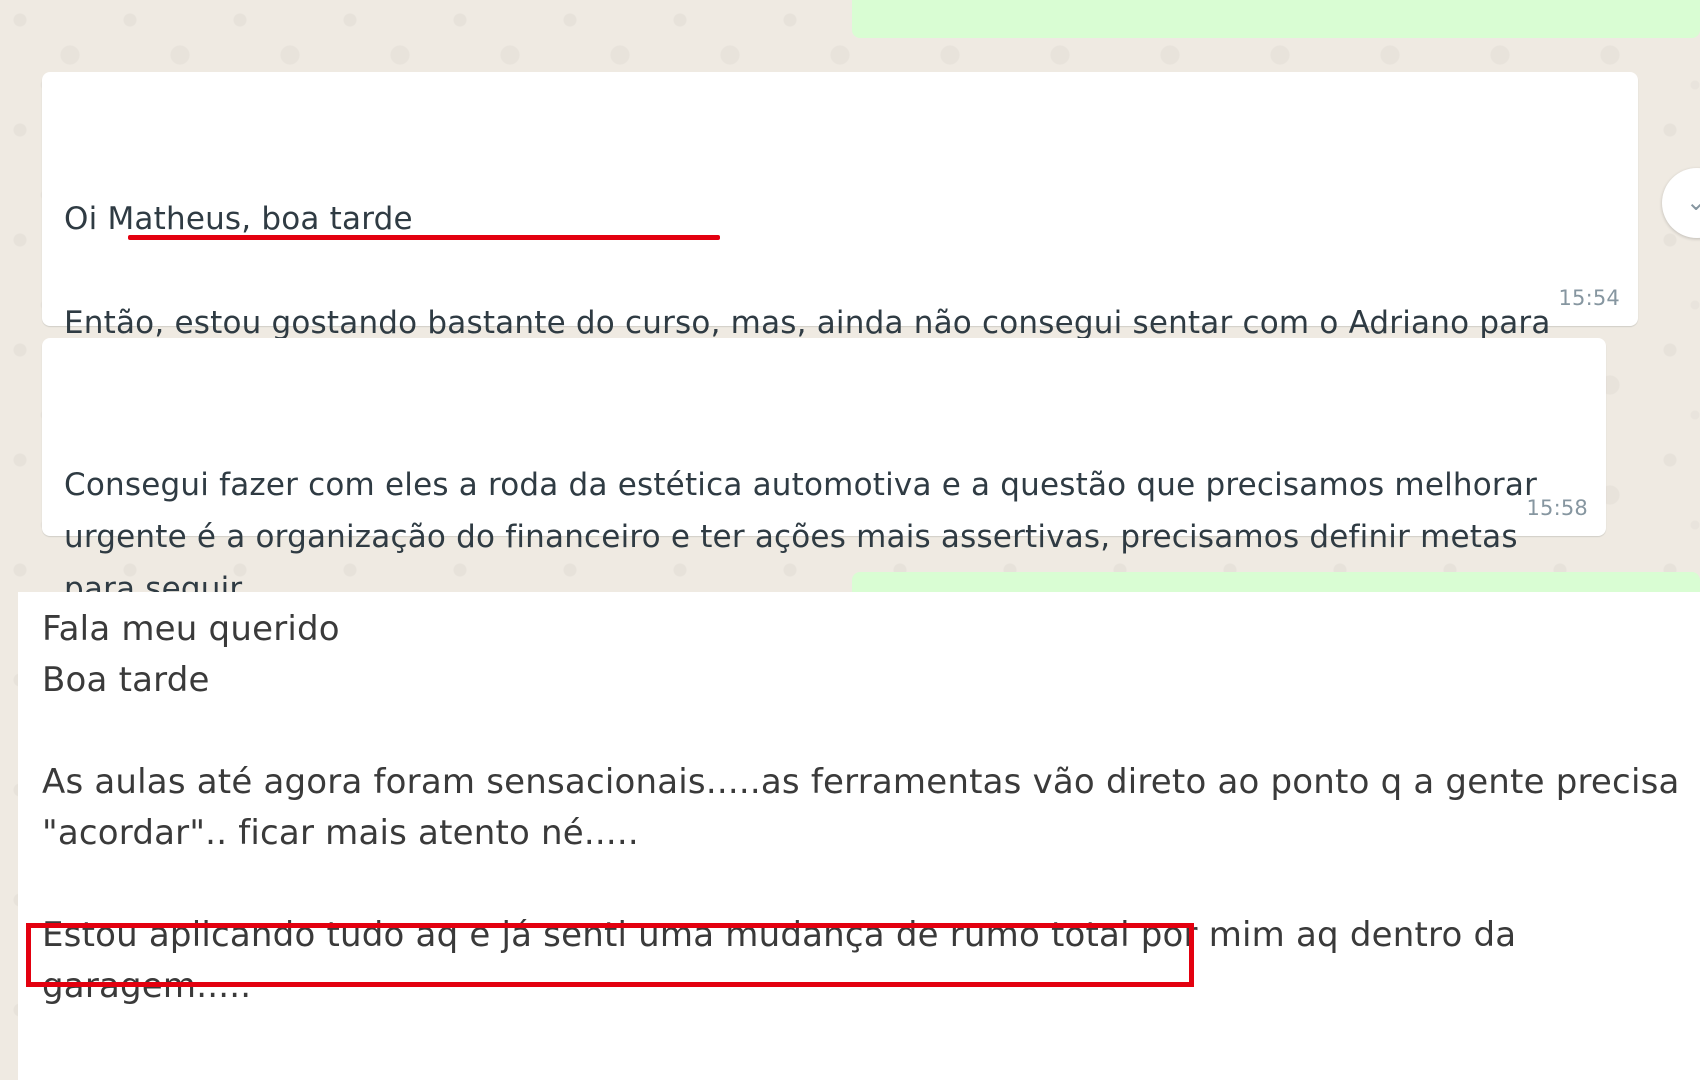  What do you see at coordinates (119, 323) in the screenshot?
I see `message-body-prefix: Então,` at bounding box center [119, 323].